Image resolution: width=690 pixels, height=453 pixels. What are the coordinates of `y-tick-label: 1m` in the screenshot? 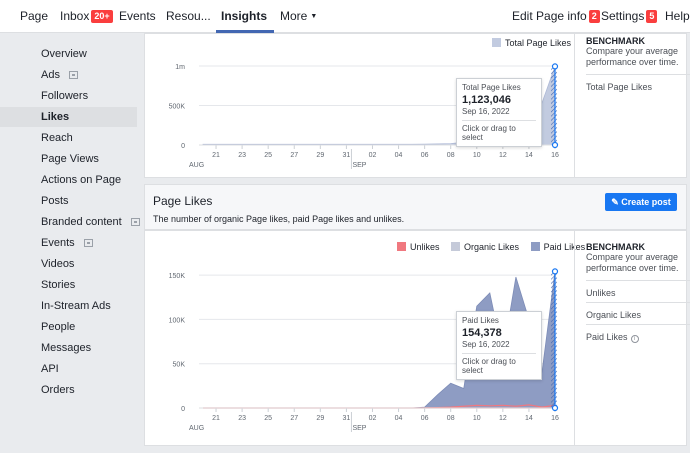 It's located at (180, 67).